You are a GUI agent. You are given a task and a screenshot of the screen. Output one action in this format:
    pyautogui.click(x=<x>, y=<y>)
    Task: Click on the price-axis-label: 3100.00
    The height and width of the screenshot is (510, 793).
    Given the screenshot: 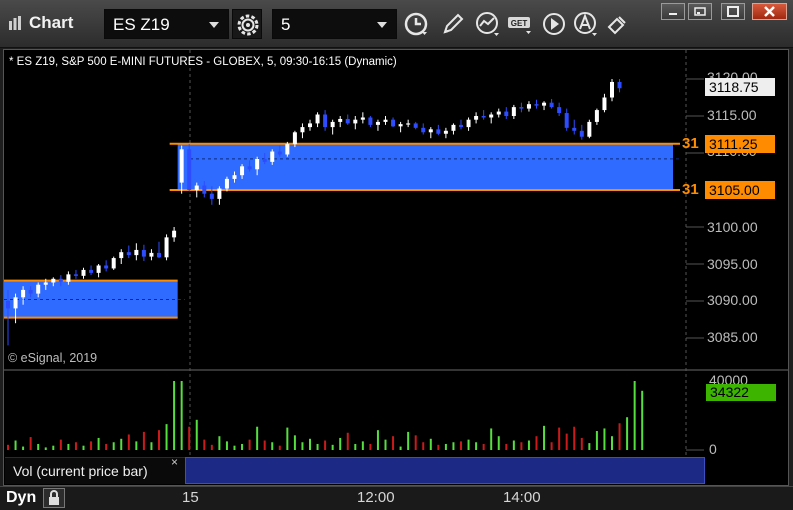 What is the action you would take?
    pyautogui.click(x=732, y=227)
    